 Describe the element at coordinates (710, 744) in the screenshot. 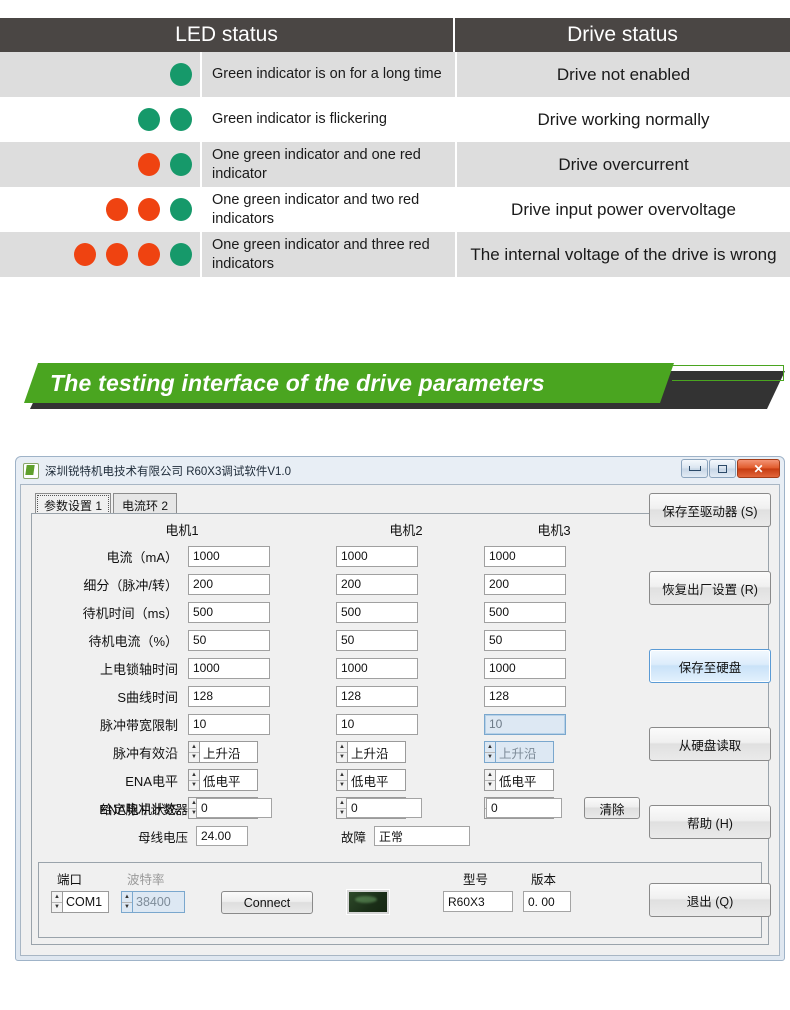

I see `read-from-disk-button: 从硬盘读取` at that location.